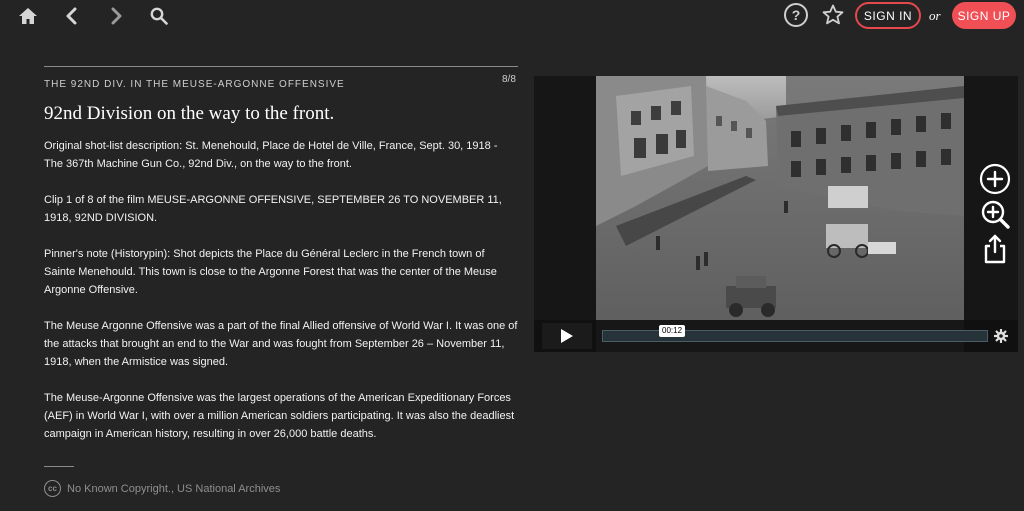 This screenshot has width=1024, height=511. What do you see at coordinates (995, 179) in the screenshot?
I see `plus-circle-icon` at bounding box center [995, 179].